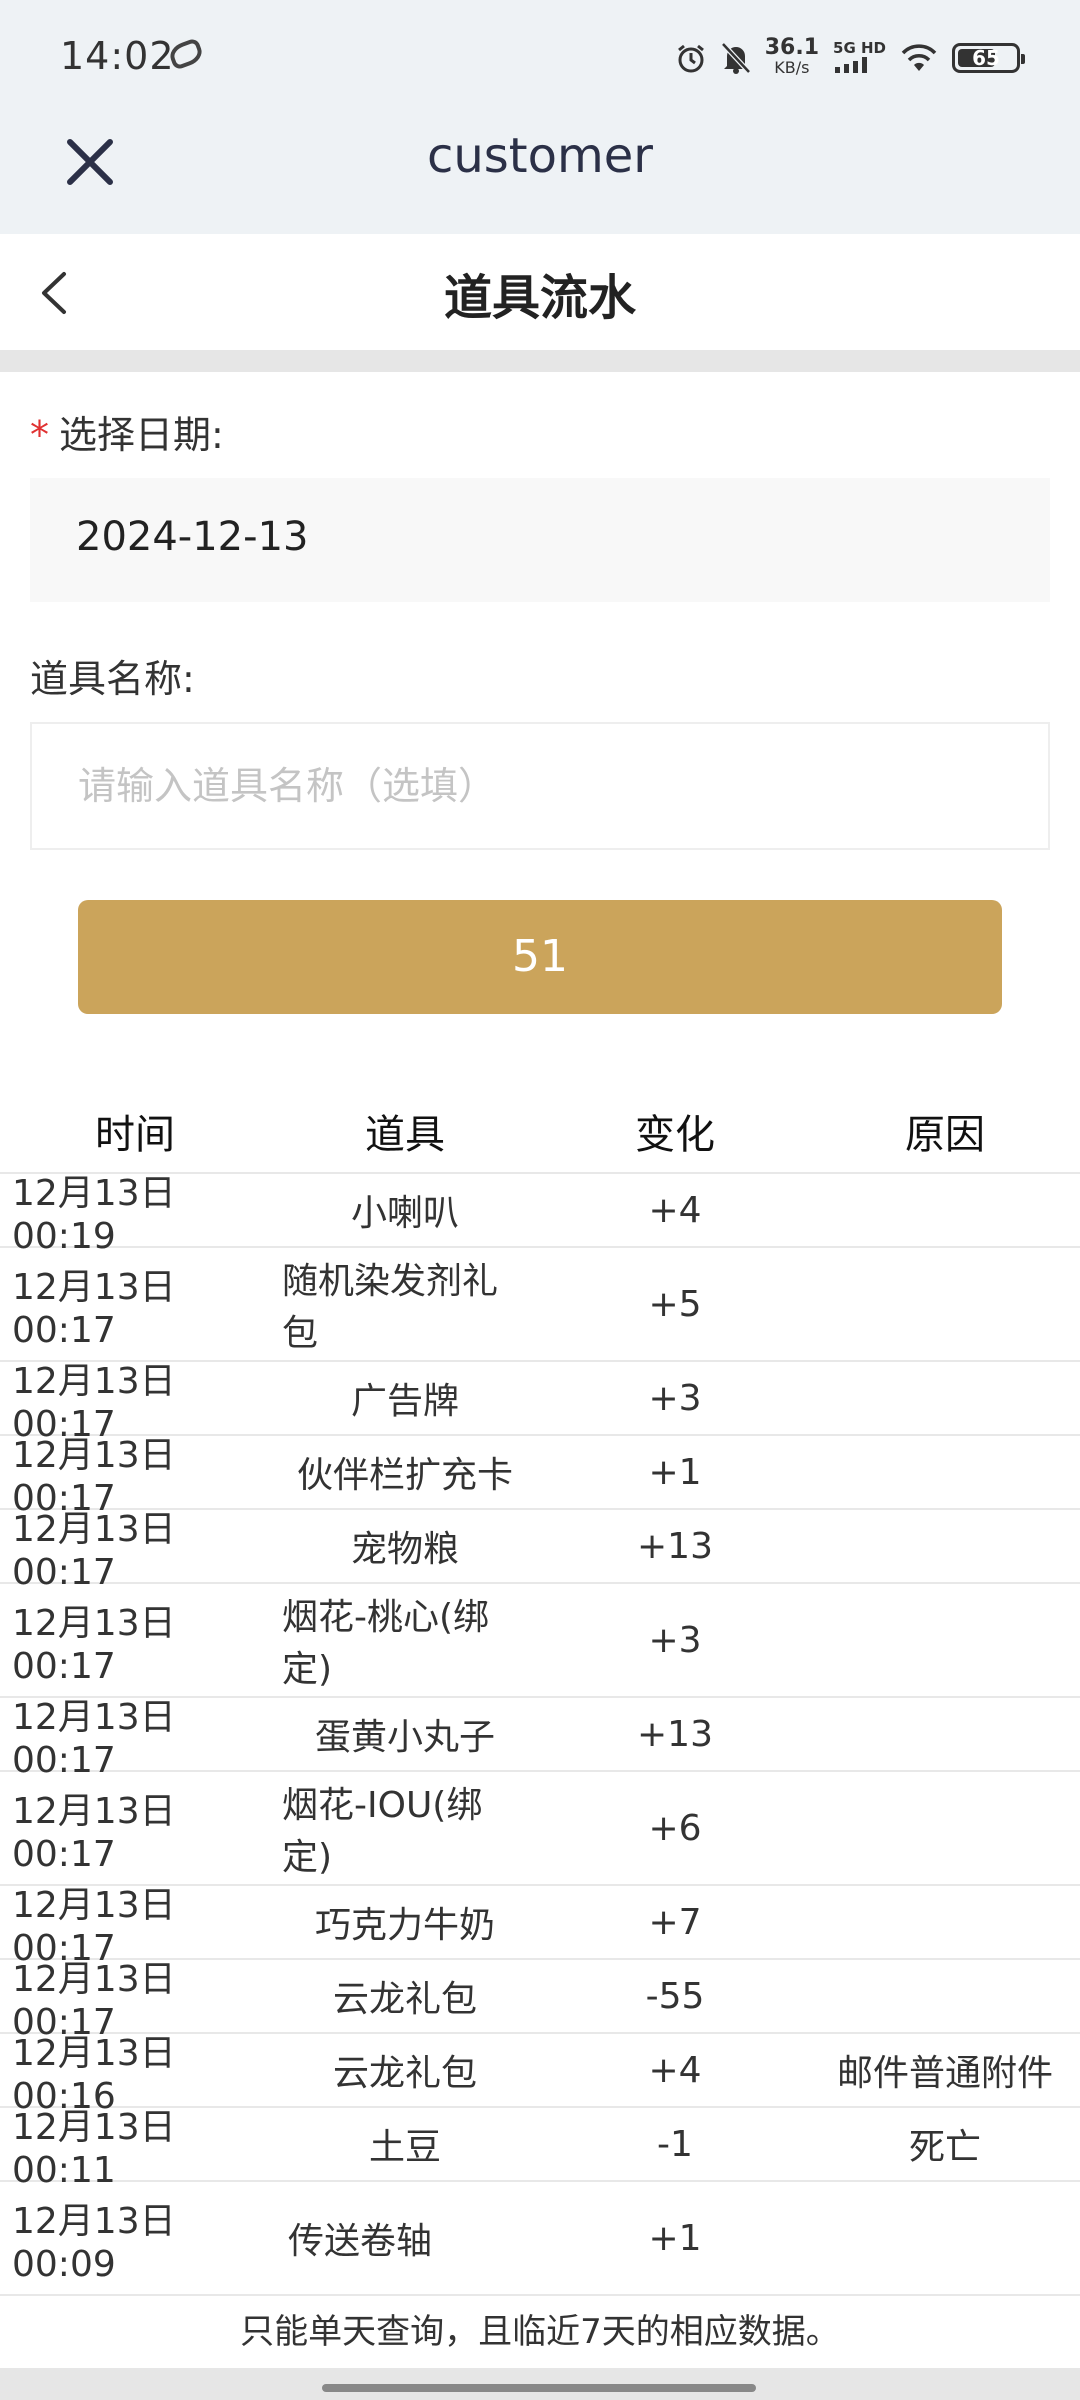 This screenshot has width=1080, height=2400. I want to click on footer-note: 只能单天查询，且临近7天的相应数据。, so click(540, 2332).